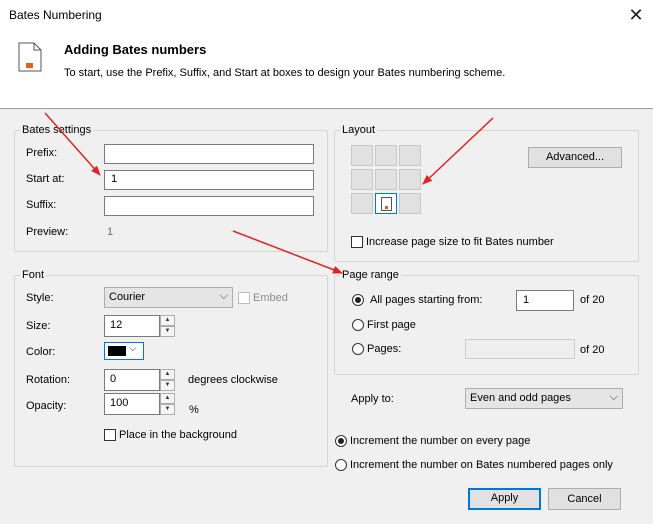  I want to click on annotation-arrow-layout, so click(458, 151).